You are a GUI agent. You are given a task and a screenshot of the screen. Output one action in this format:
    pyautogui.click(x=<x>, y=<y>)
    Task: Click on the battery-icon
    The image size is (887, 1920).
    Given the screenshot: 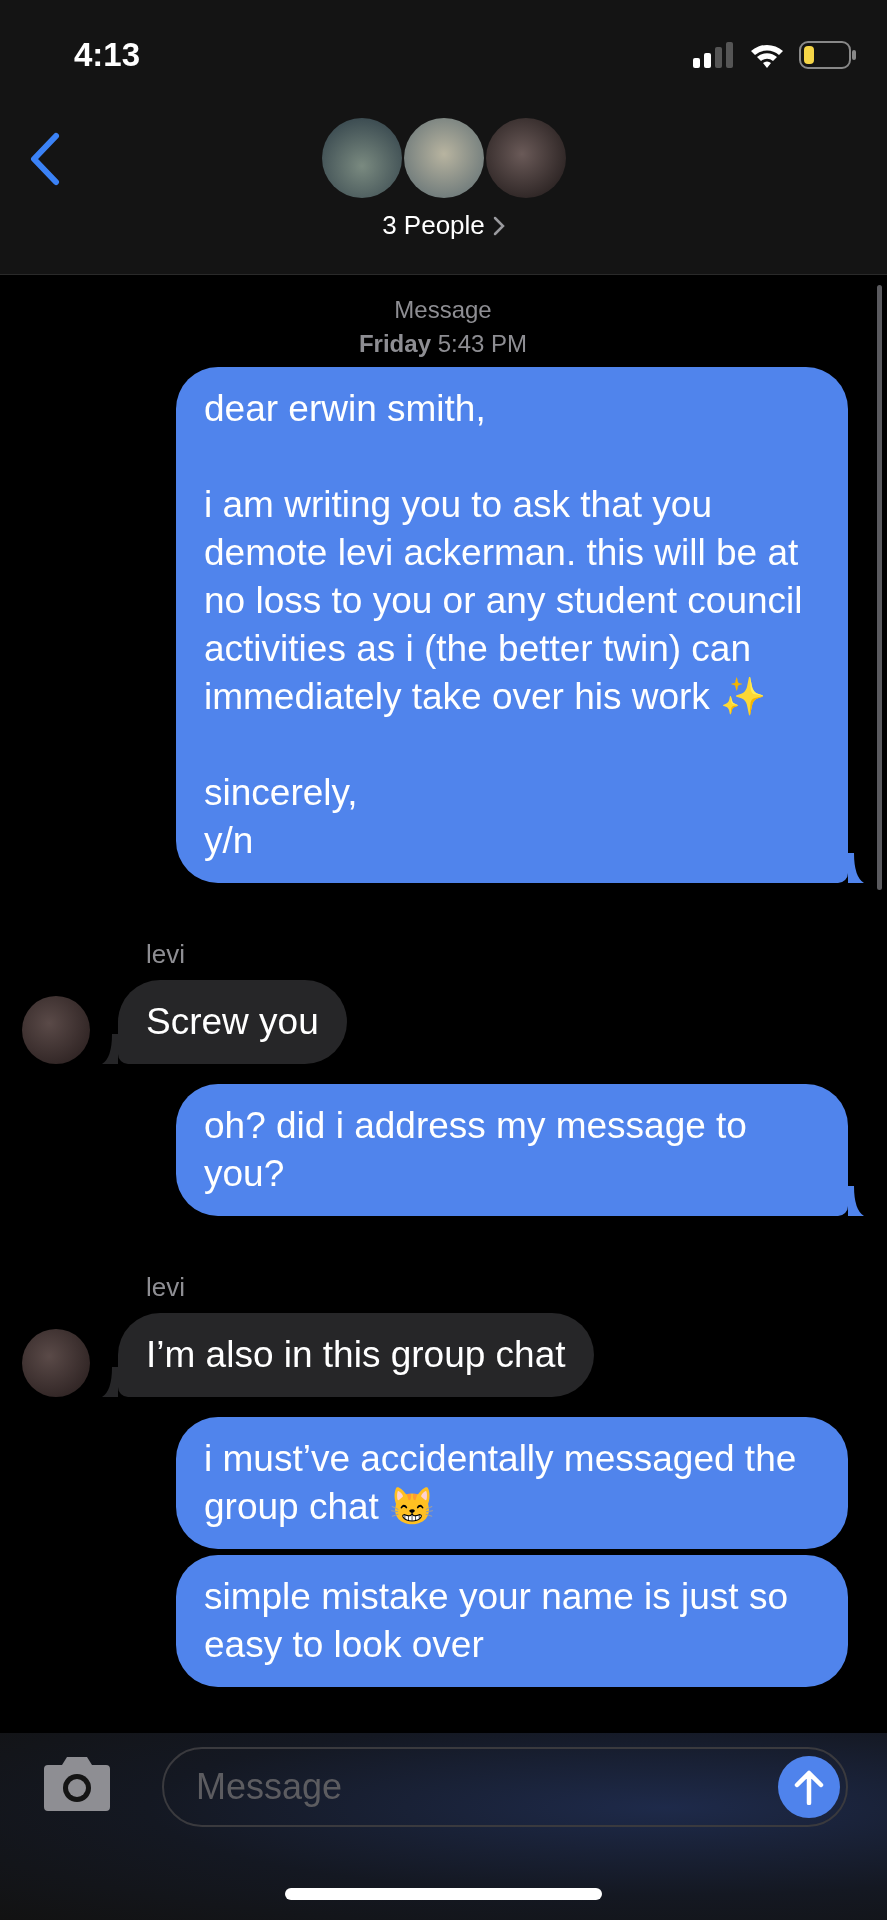 What is the action you would take?
    pyautogui.click(x=828, y=55)
    